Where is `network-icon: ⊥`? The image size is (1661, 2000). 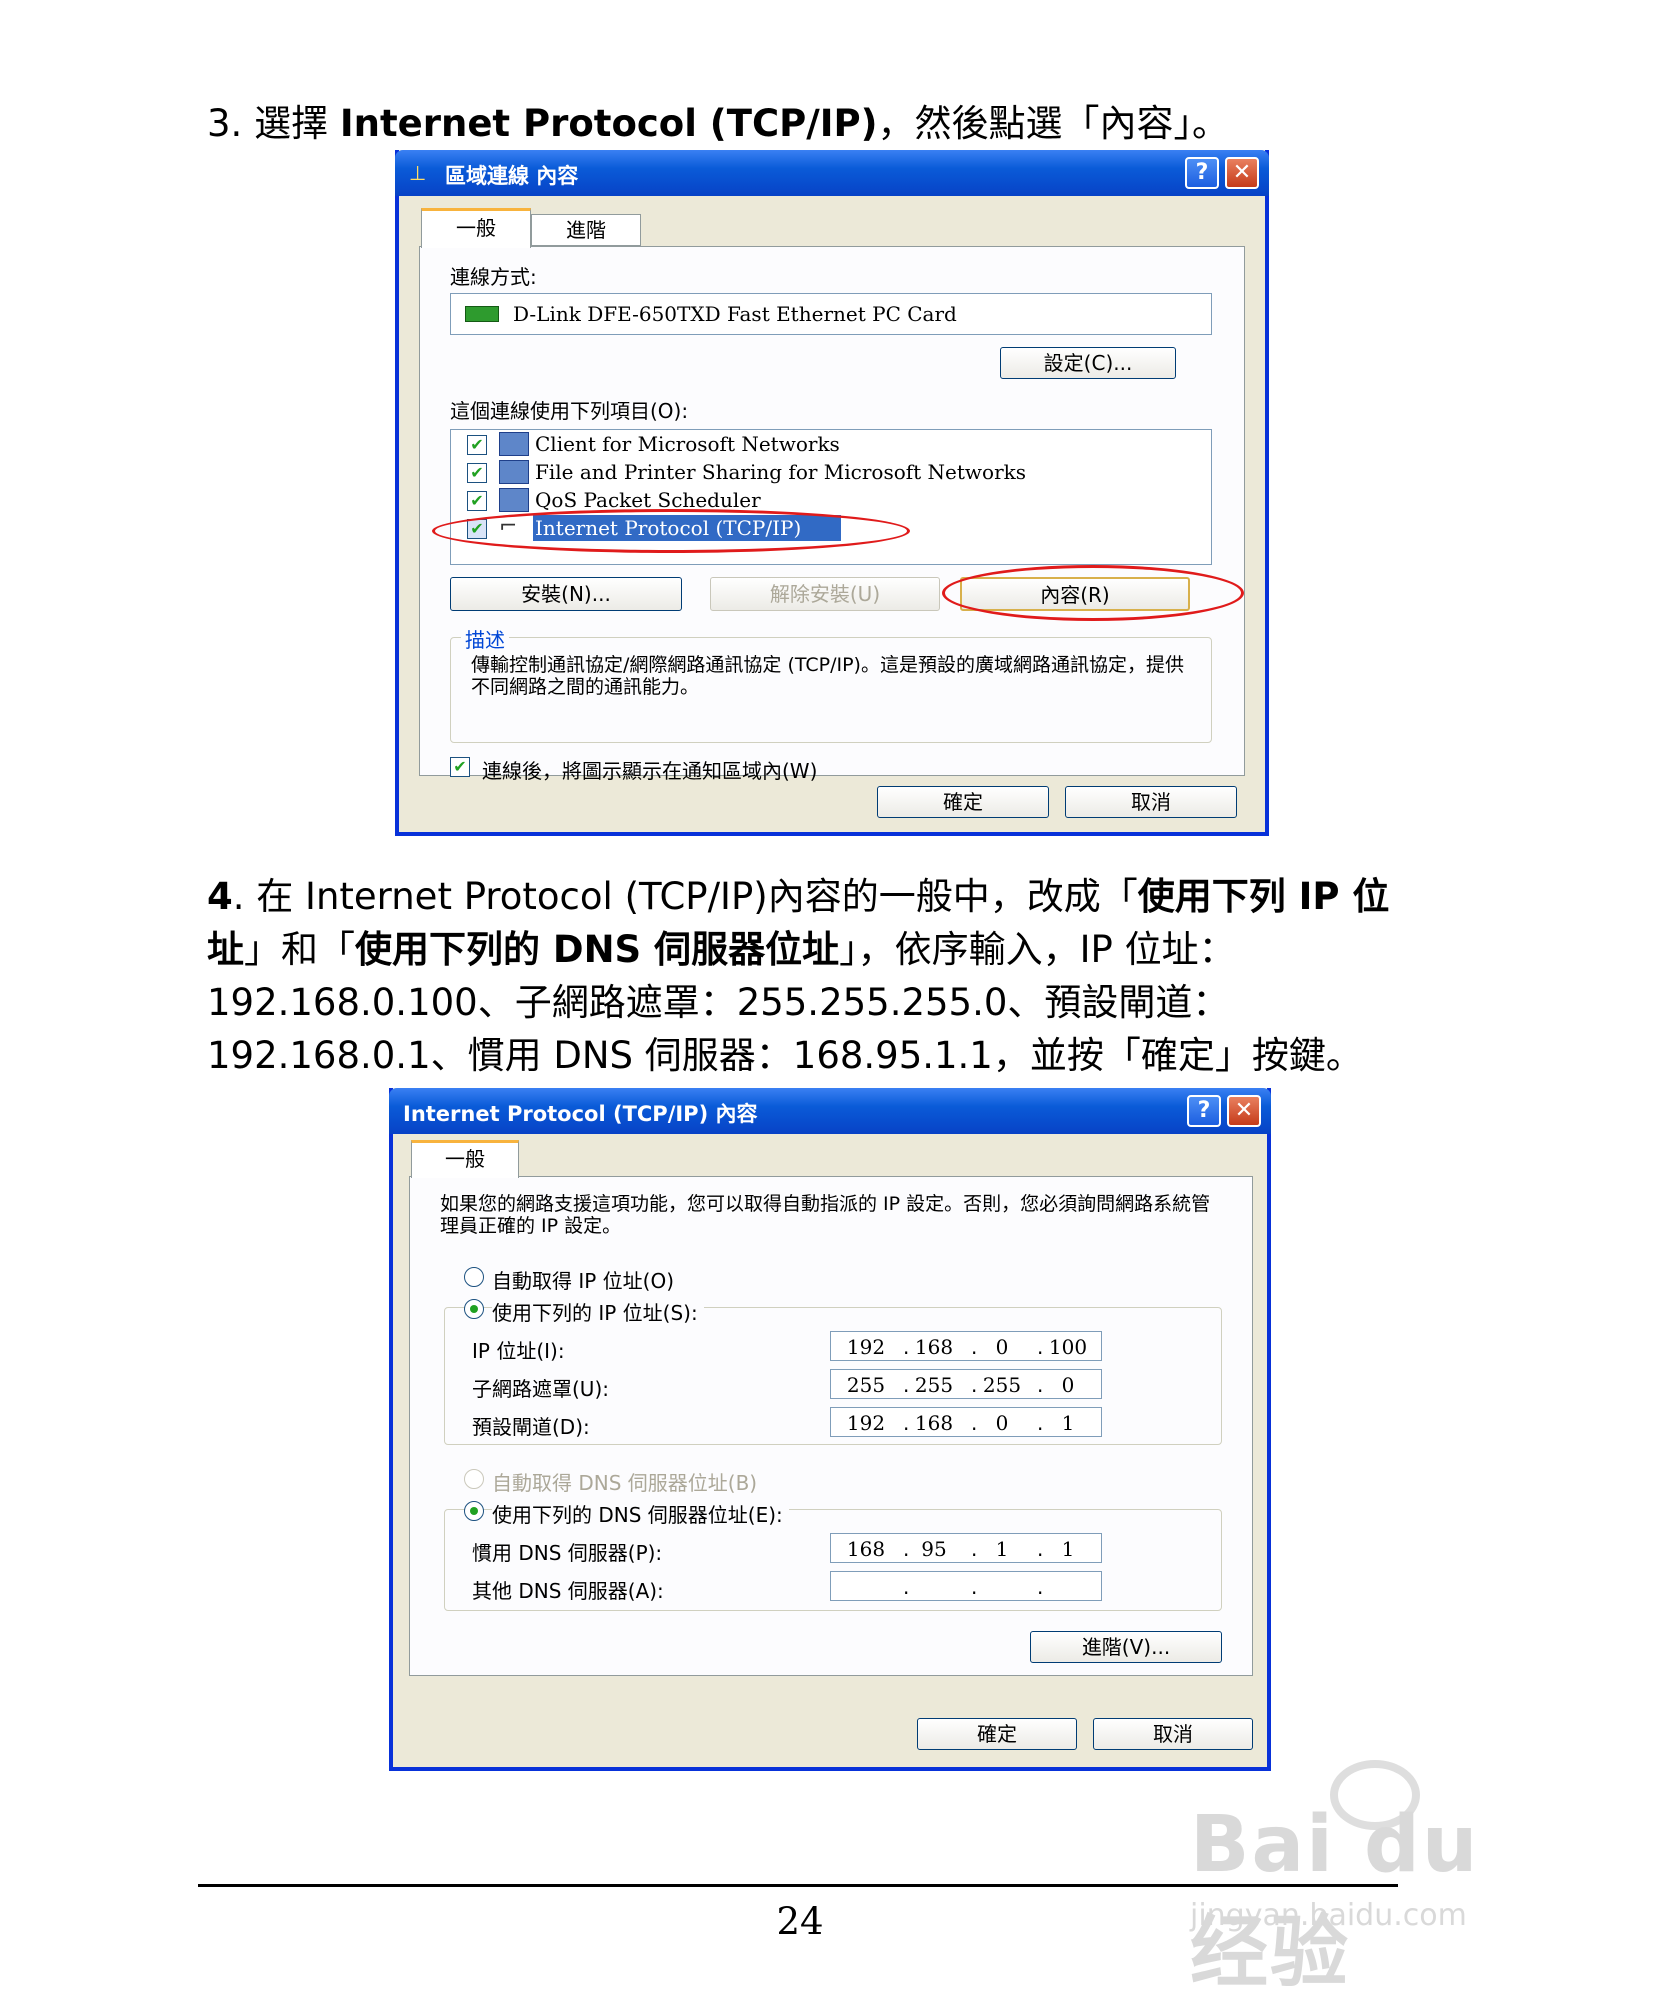 network-icon: ⊥ is located at coordinates (418, 173).